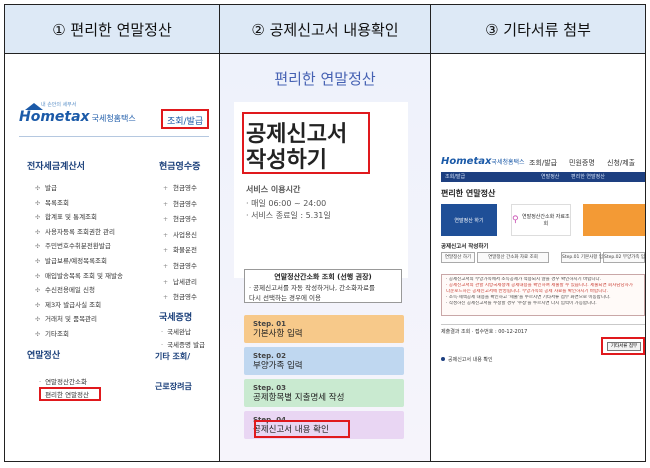  What do you see at coordinates (455, 176) in the screenshot?
I see `breadcrumb-item: 조회/발급` at bounding box center [455, 176].